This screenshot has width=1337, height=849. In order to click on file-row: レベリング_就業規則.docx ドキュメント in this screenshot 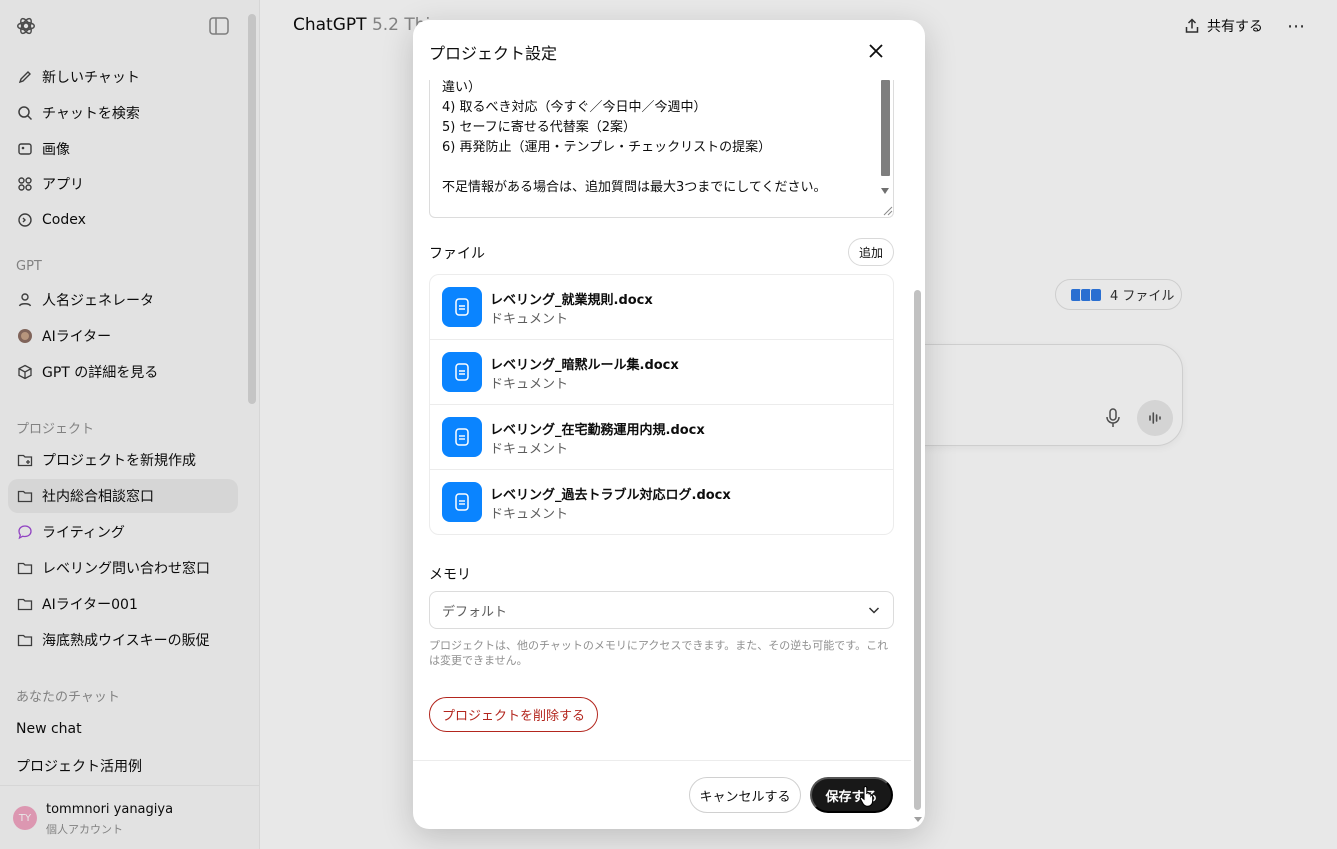, I will do `click(661, 307)`.